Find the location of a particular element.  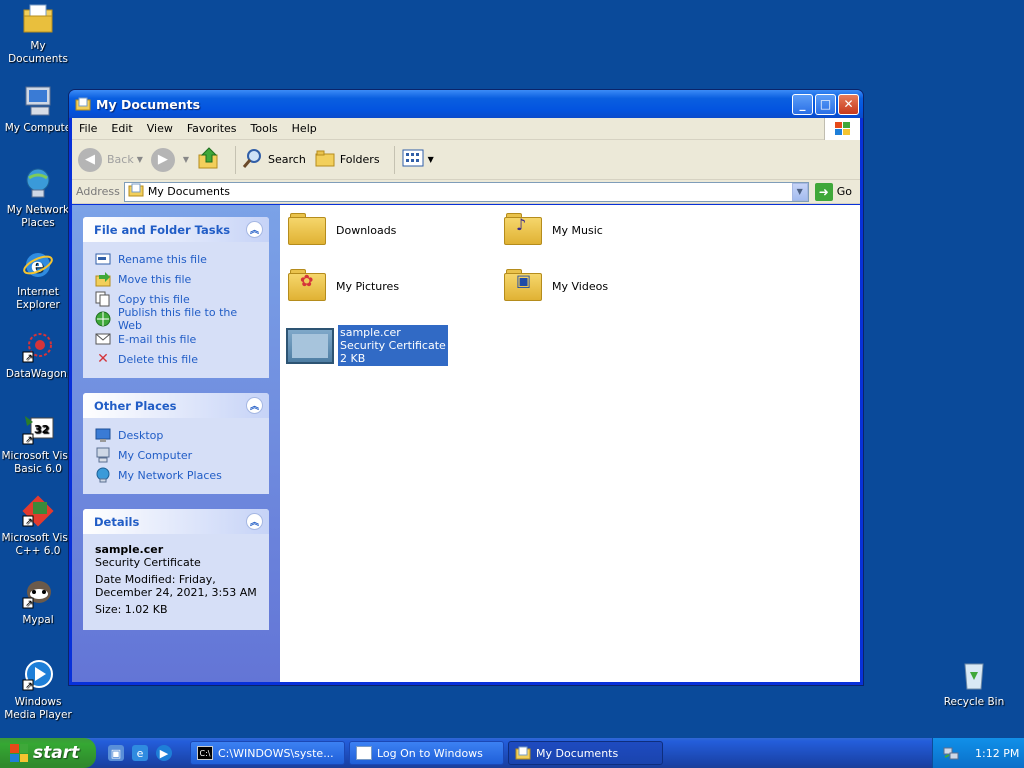

desktop-icon-my-documents: My Documents is located at coordinates (38, 34).